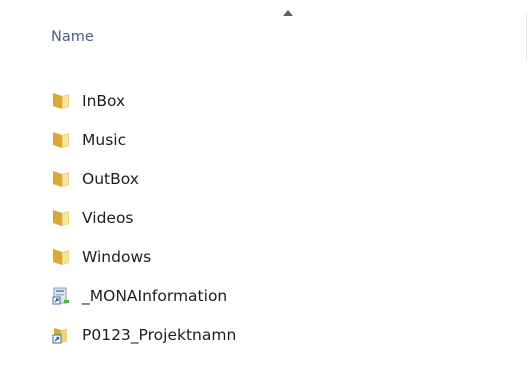 The height and width of the screenshot is (376, 529). Describe the element at coordinates (108, 217) in the screenshot. I see `file-name: Videos` at that location.